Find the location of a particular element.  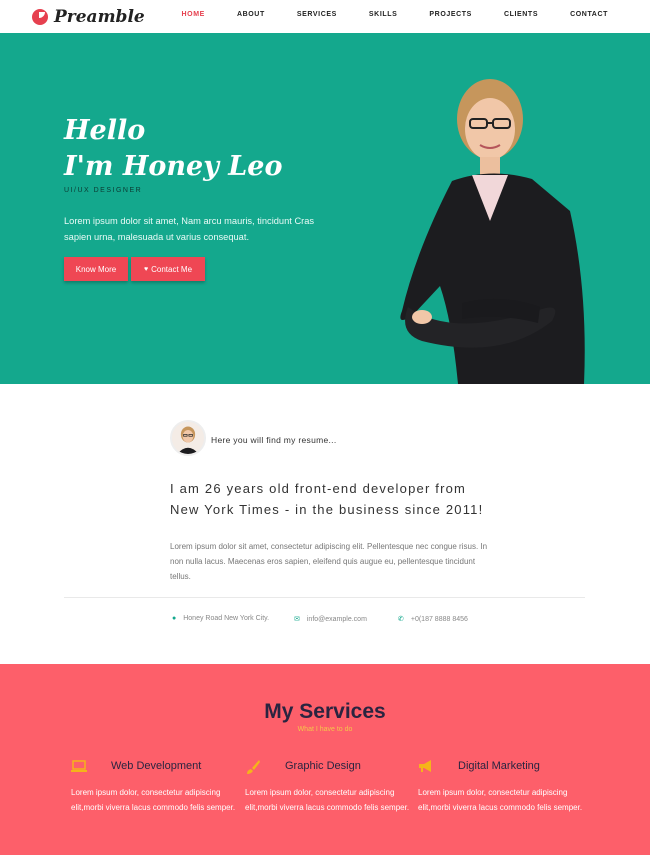

divider is located at coordinates (324, 597).